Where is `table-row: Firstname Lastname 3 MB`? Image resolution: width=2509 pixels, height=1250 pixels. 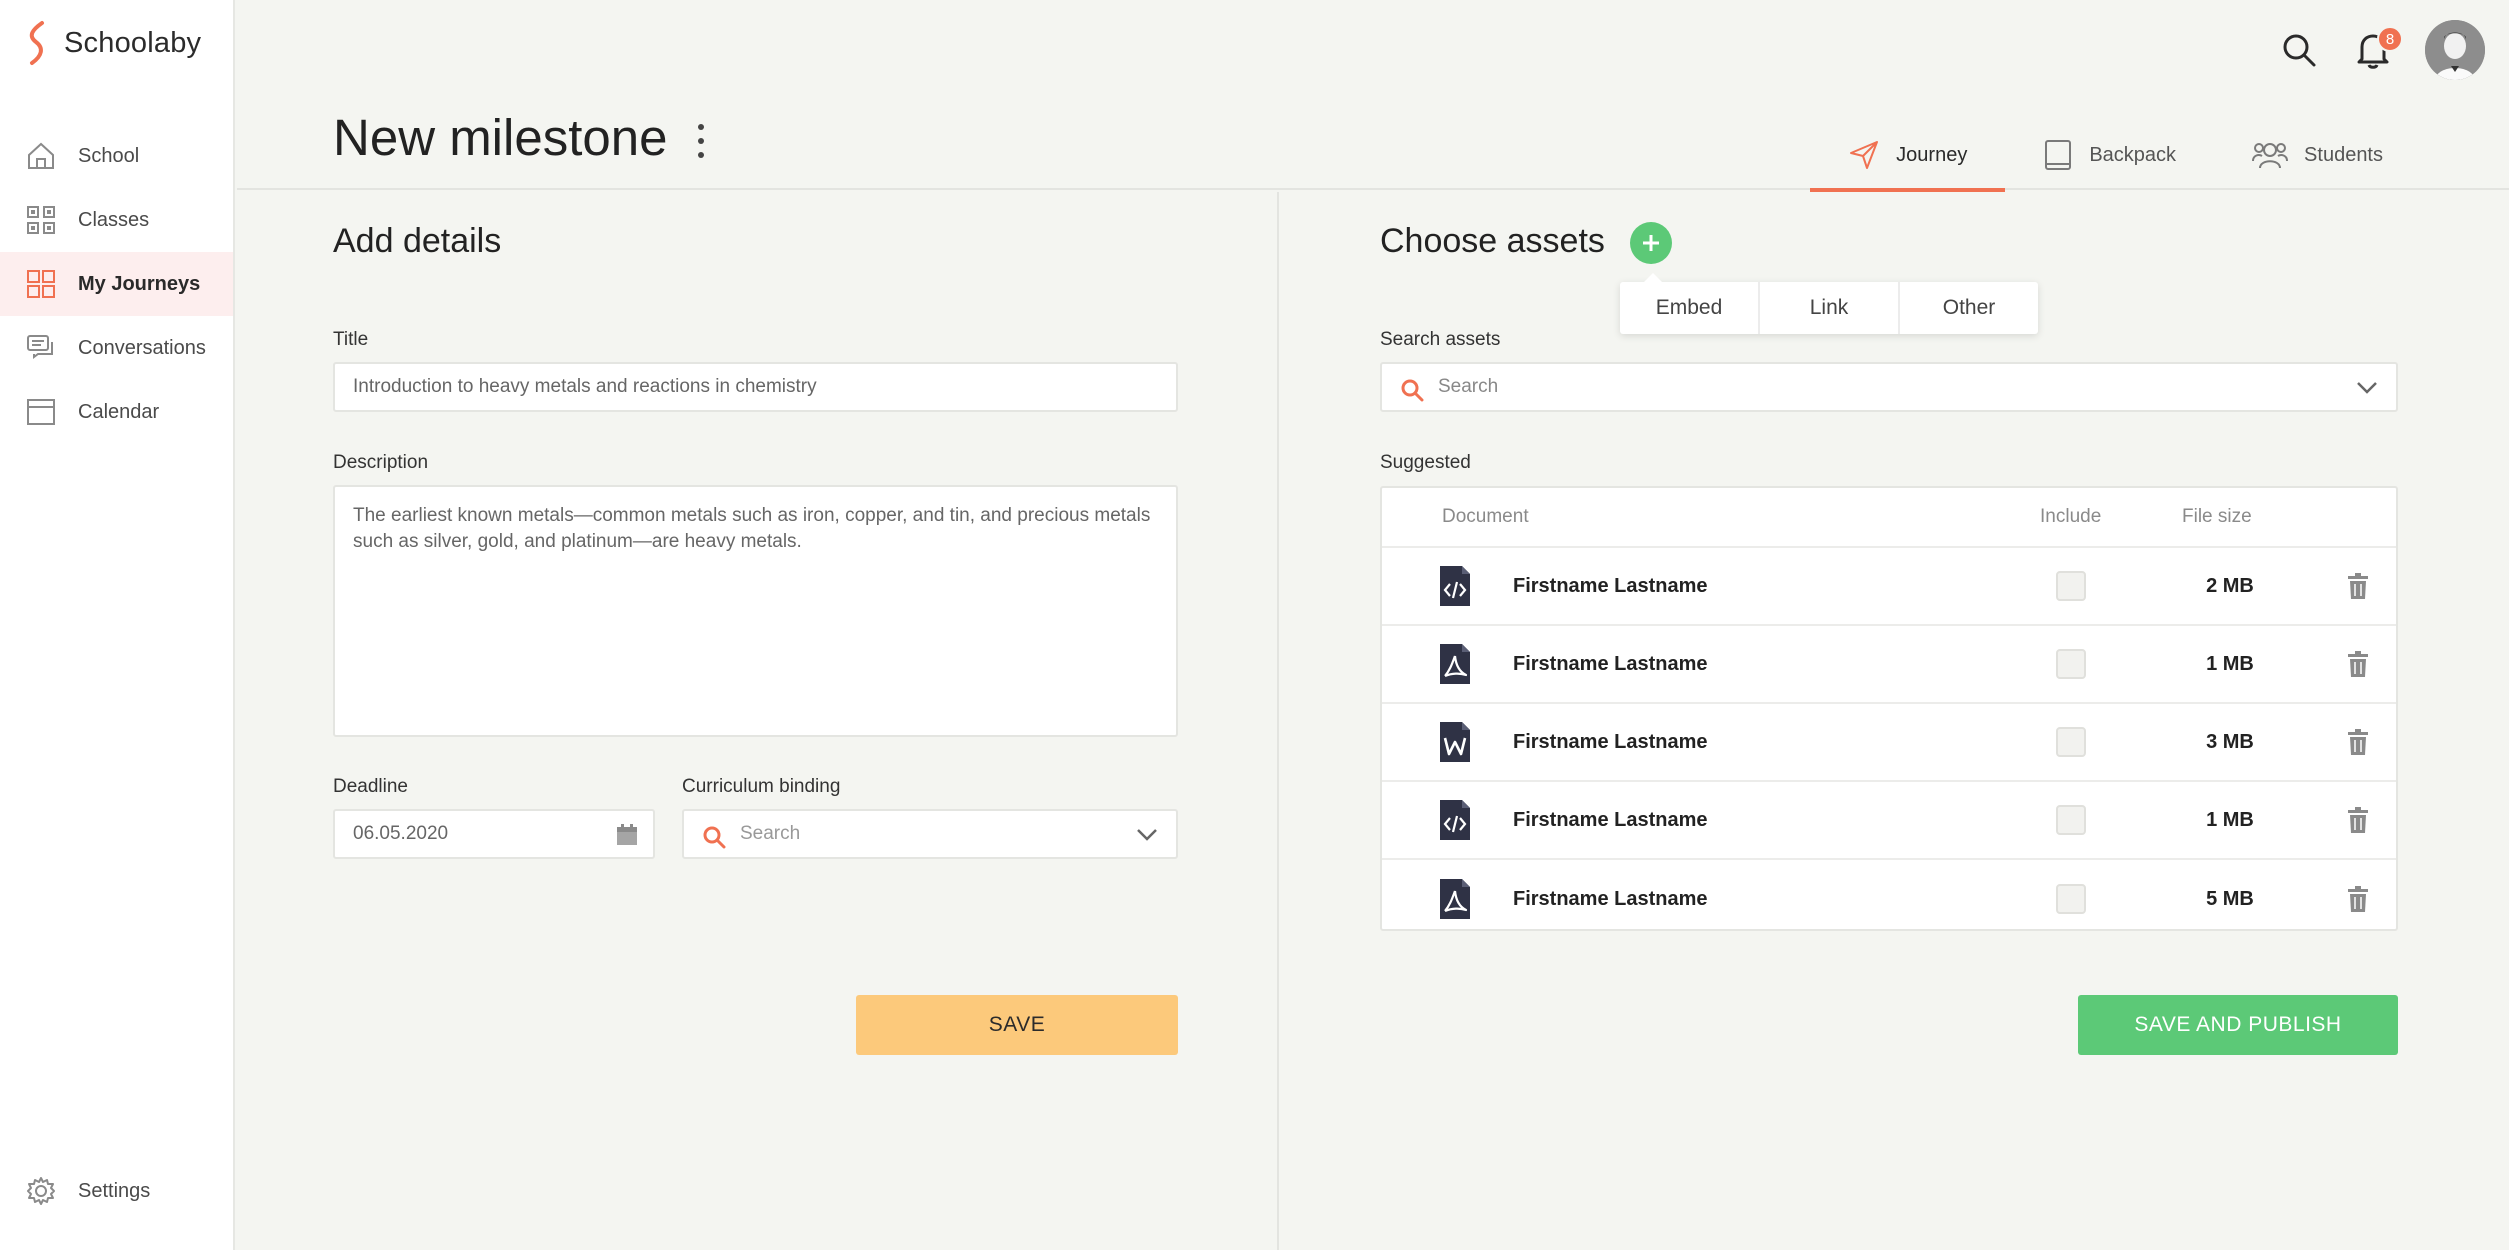
table-row: Firstname Lastname 3 MB is located at coordinates (1889, 743).